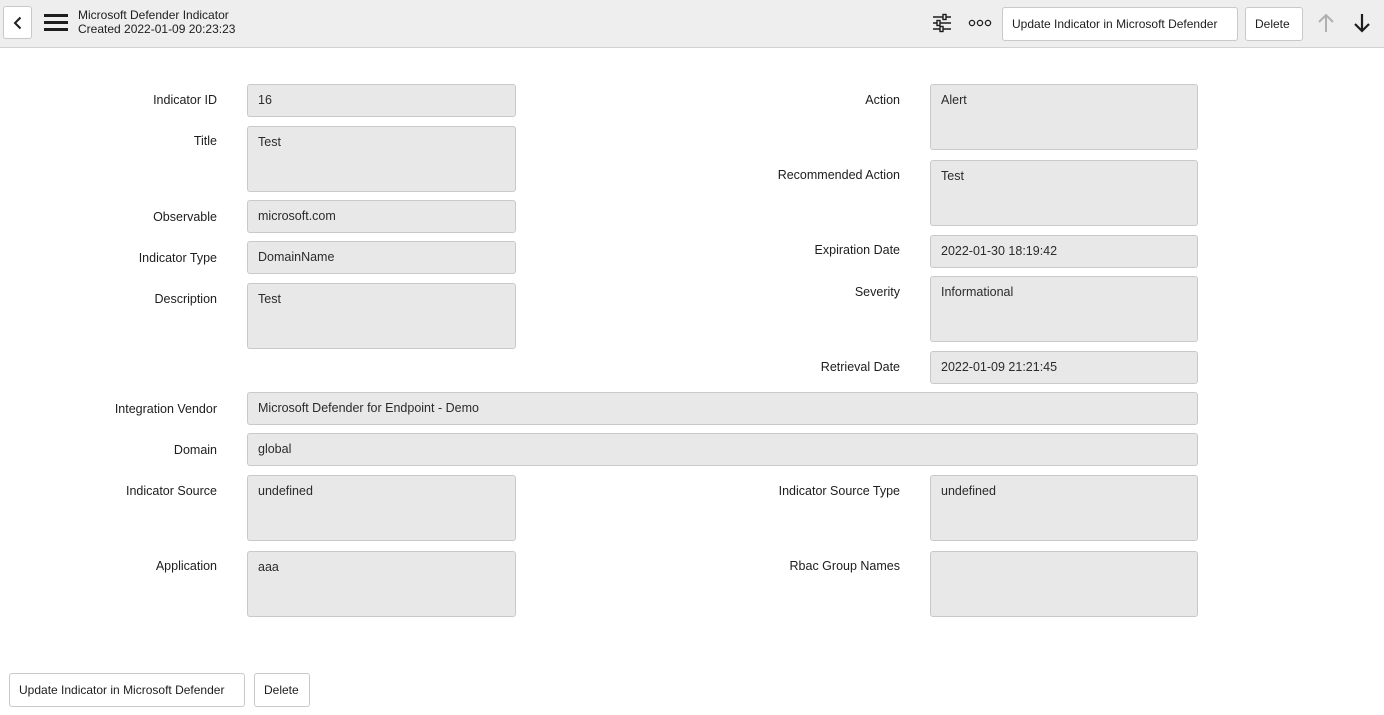 The height and width of the screenshot is (715, 1384). Describe the element at coordinates (185, 100) in the screenshot. I see `indicator-id-label: Indicator ID` at that location.